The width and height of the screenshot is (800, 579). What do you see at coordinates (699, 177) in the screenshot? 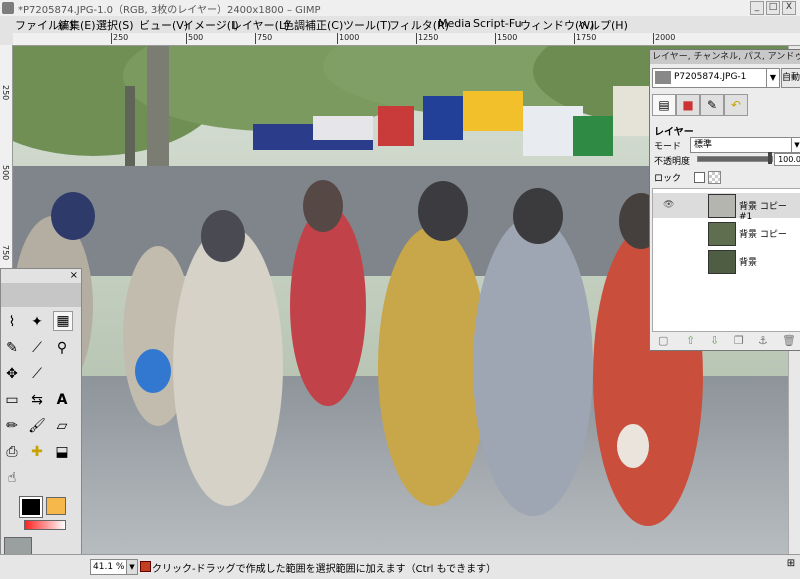
I see `lock-pixels-checkbox` at bounding box center [699, 177].